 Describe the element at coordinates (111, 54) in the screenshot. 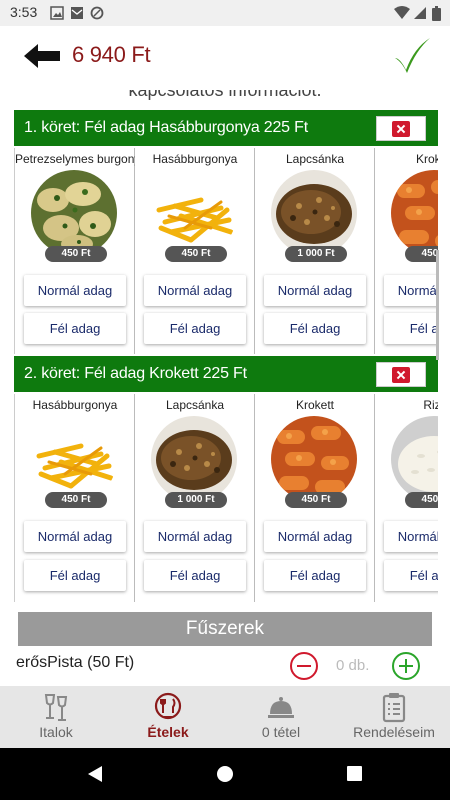

I see `order-total: 6 940 Ft` at that location.